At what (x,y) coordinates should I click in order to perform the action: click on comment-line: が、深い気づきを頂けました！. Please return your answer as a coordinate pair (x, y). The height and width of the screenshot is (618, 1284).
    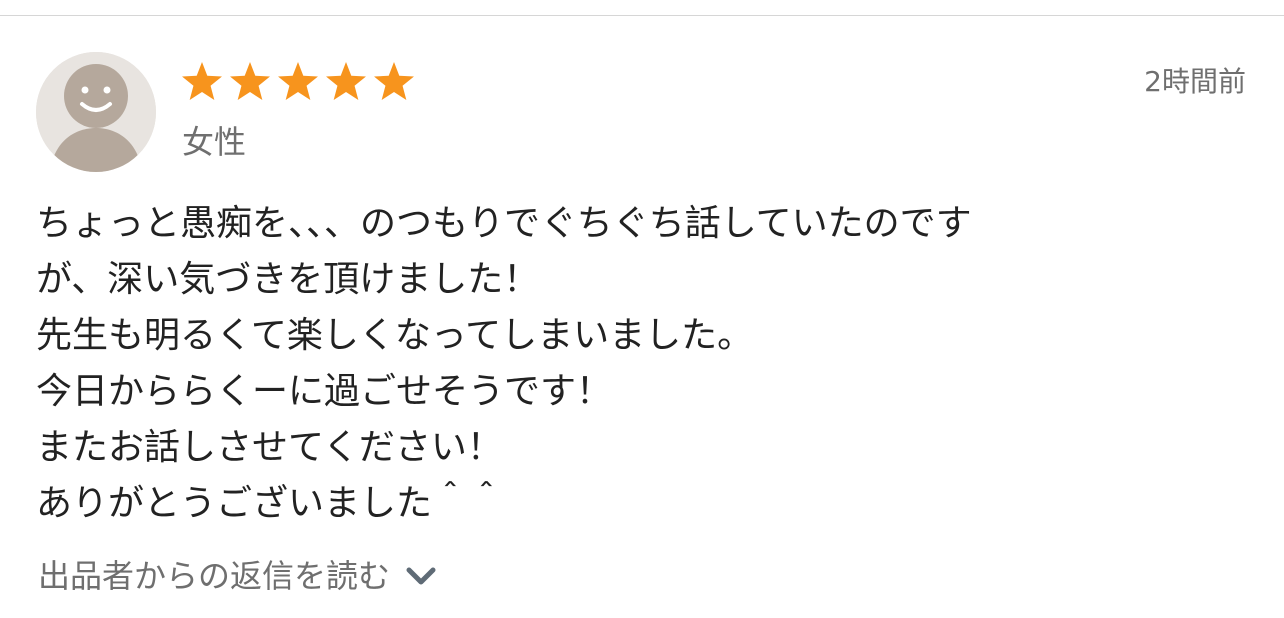
    Looking at the image, I should click on (288, 279).